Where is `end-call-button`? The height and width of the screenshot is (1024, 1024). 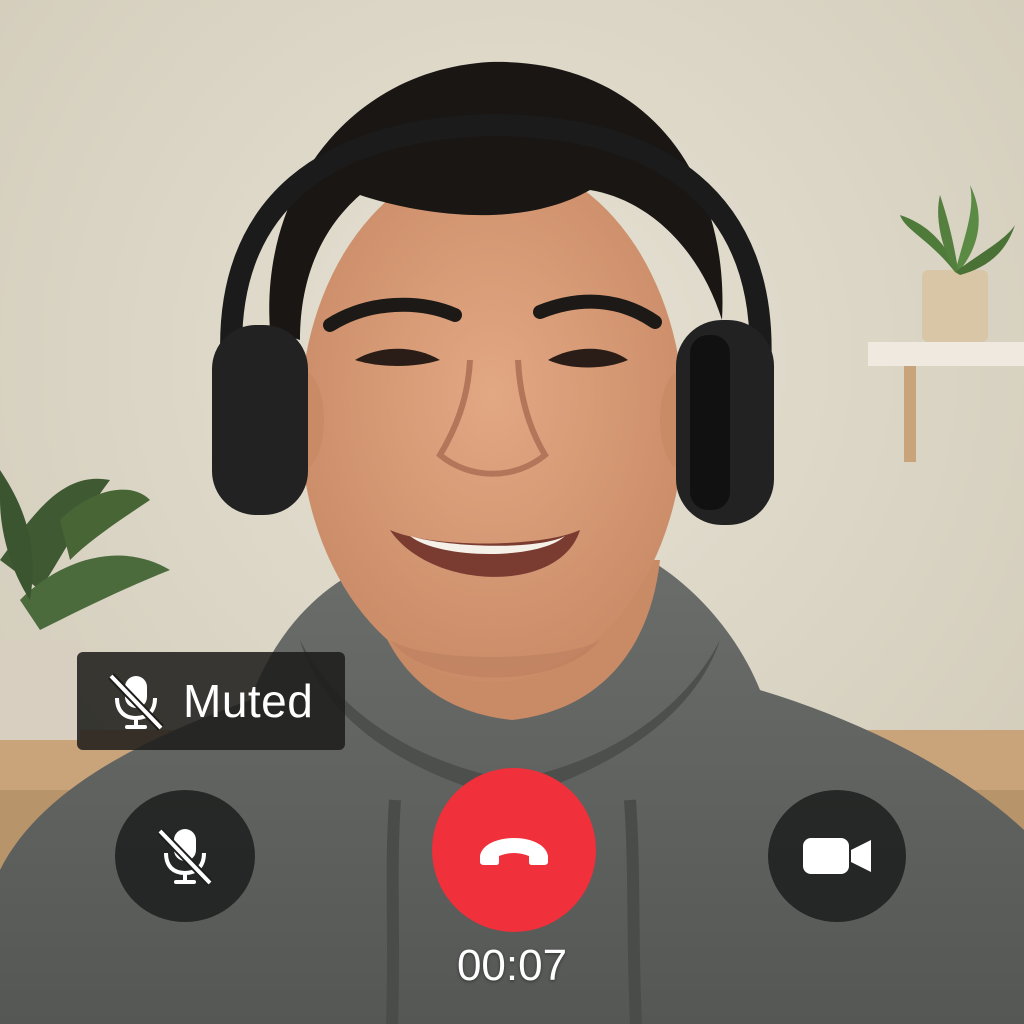 end-call-button is located at coordinates (514, 850).